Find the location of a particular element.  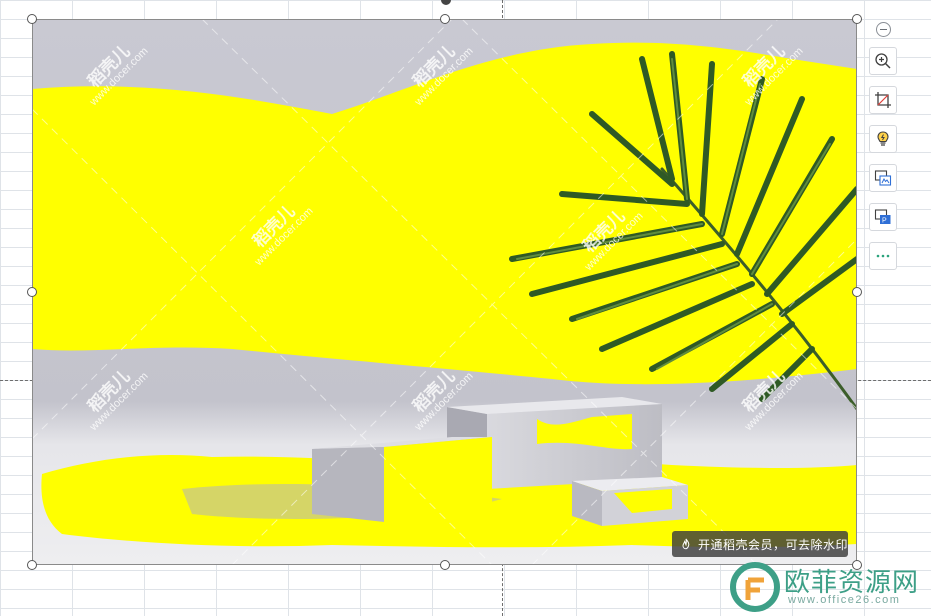

image-to-pdf-icon: P is located at coordinates (882, 217).